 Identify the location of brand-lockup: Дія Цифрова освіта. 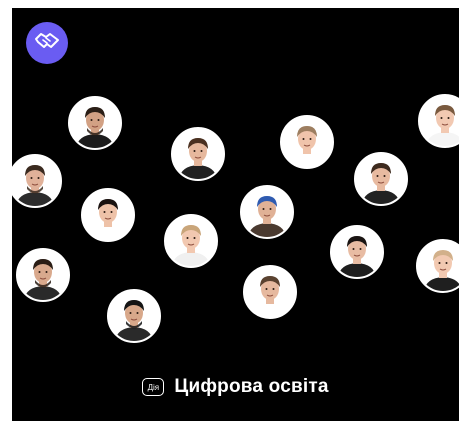
(235, 387).